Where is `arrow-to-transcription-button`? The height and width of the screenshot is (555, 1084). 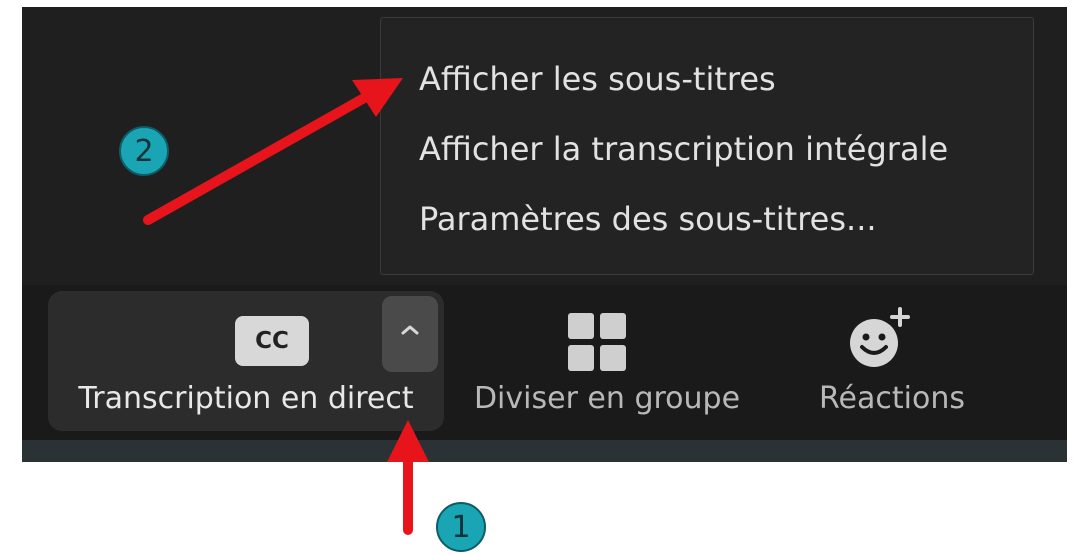 arrow-to-transcription-button is located at coordinates (408, 477).